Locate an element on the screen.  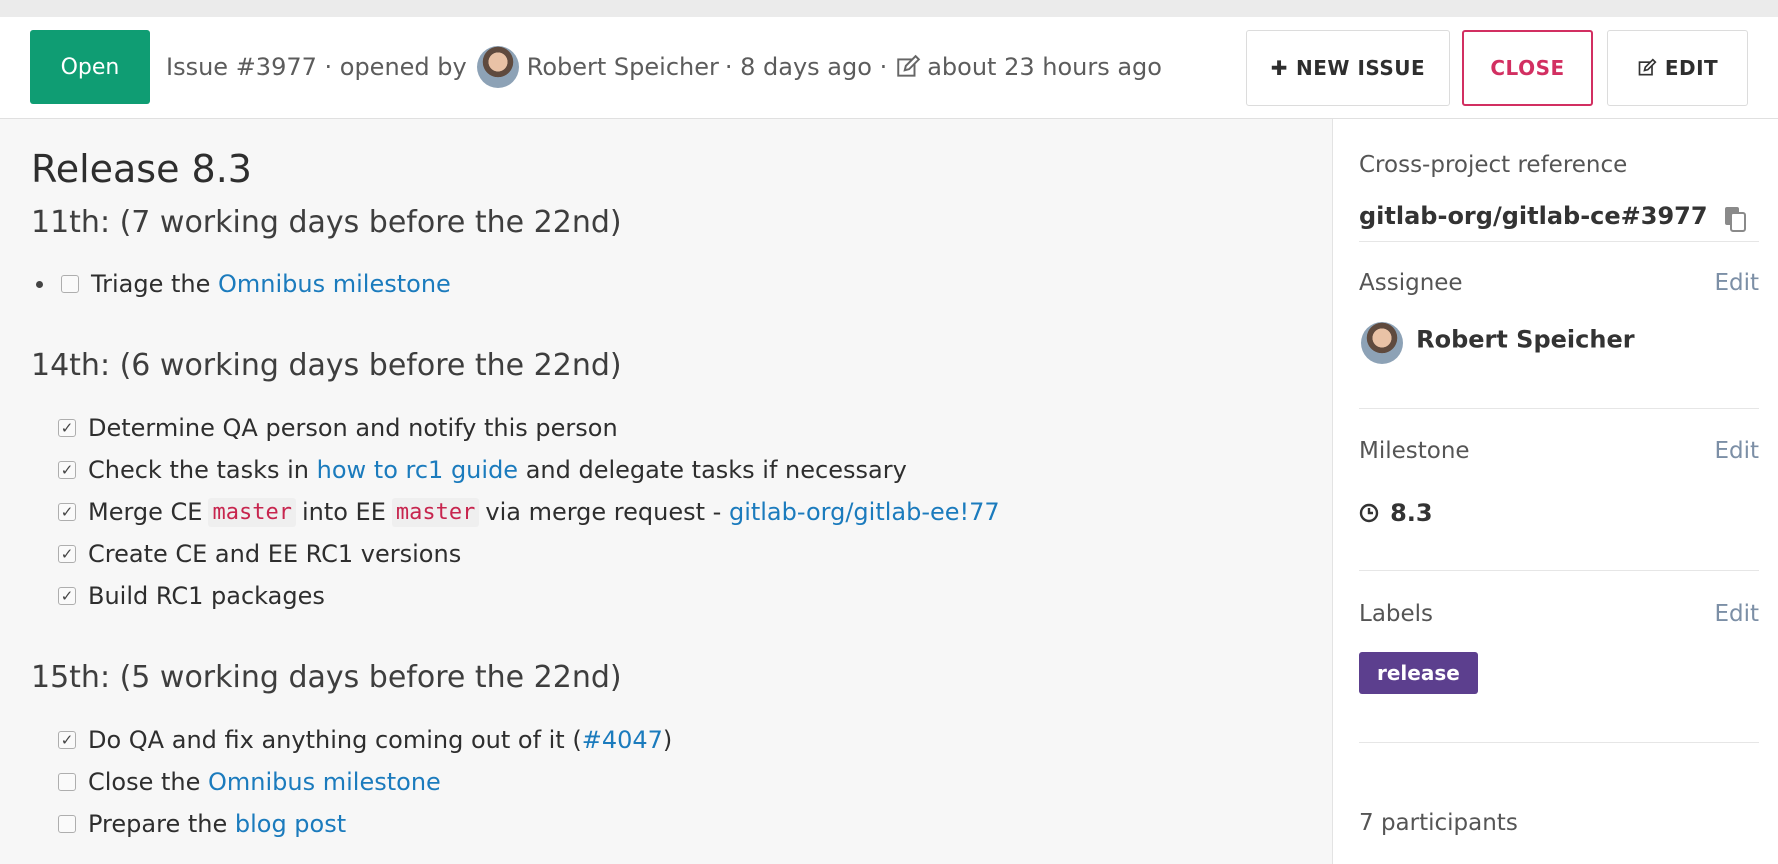
assignee-user: Robert Speicher is located at coordinates (1498, 343).